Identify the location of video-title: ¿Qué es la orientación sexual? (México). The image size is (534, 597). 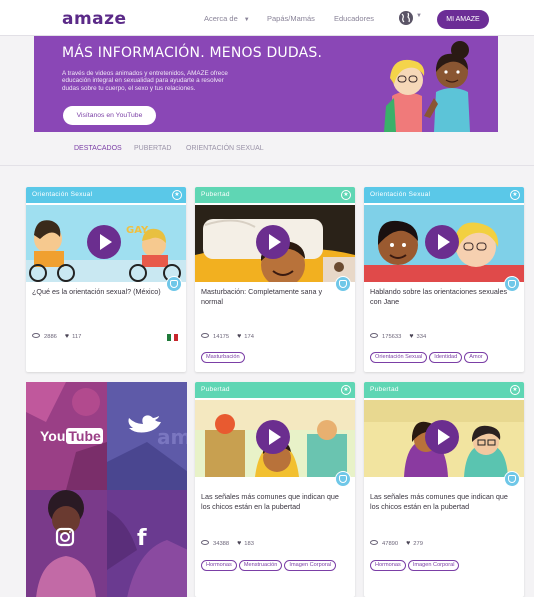
(102, 292).